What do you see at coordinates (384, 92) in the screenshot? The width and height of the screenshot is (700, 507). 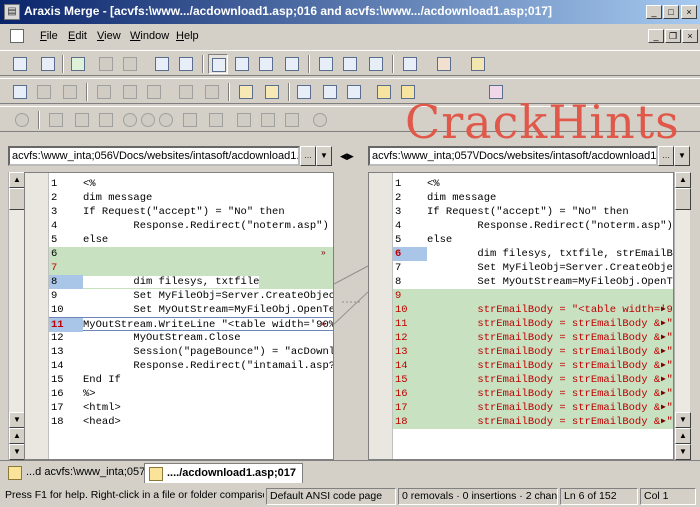 I see `highlight-icon` at bounding box center [384, 92].